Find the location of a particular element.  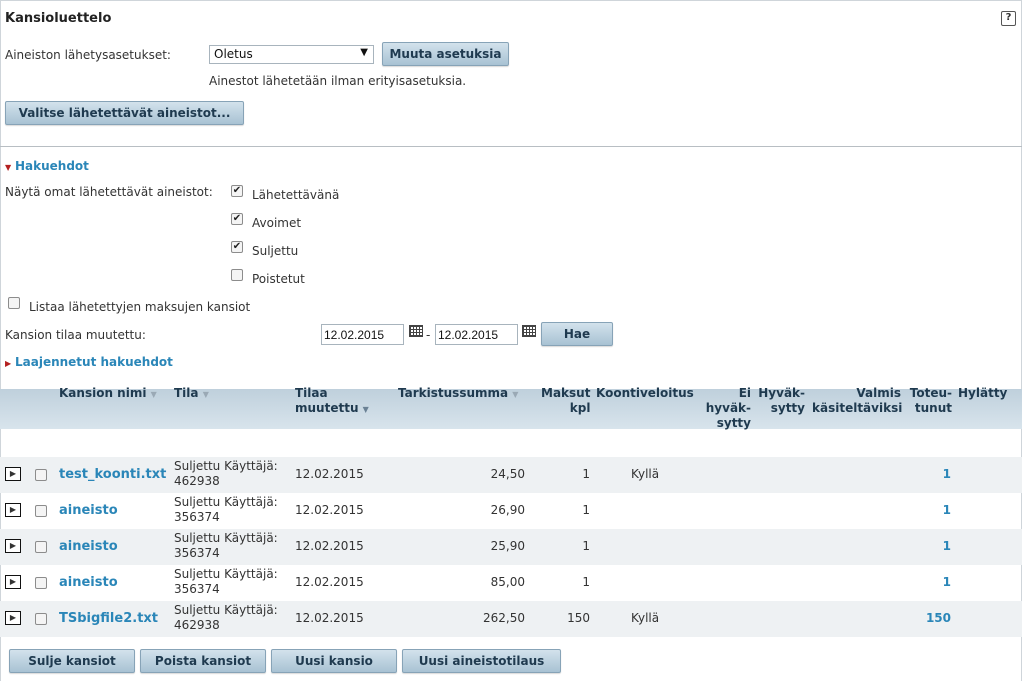

status-label-sending: Lähetettävänä is located at coordinates (296, 195).